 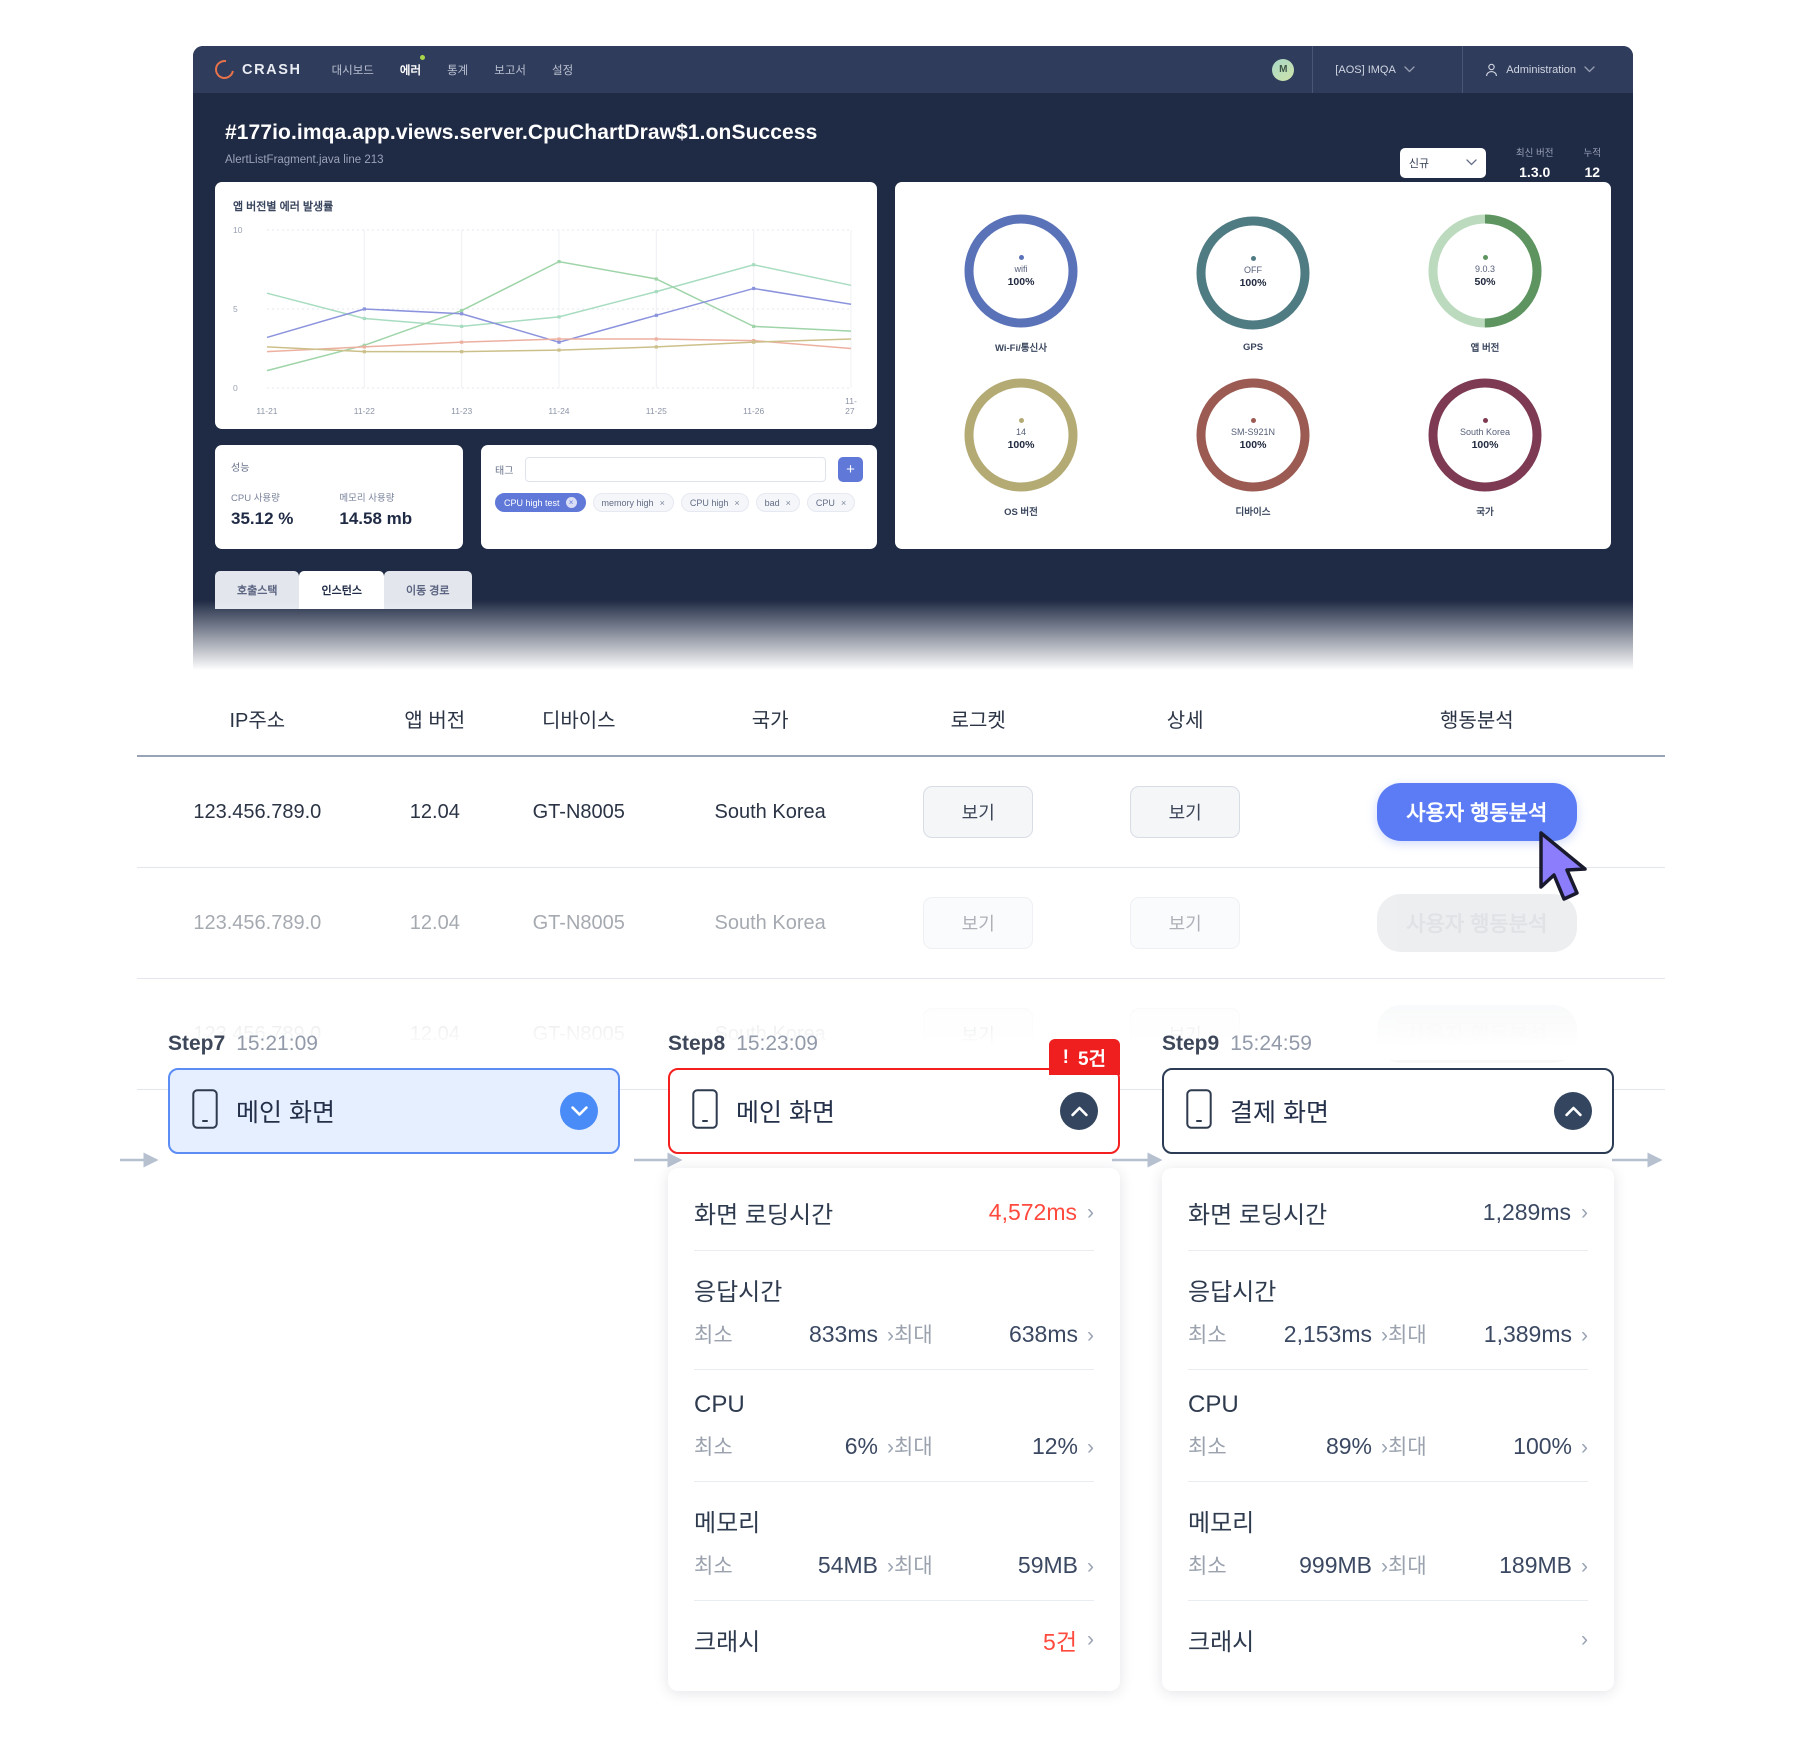 What do you see at coordinates (913, 1335) in the screenshot?
I see `max-label: 최대` at bounding box center [913, 1335].